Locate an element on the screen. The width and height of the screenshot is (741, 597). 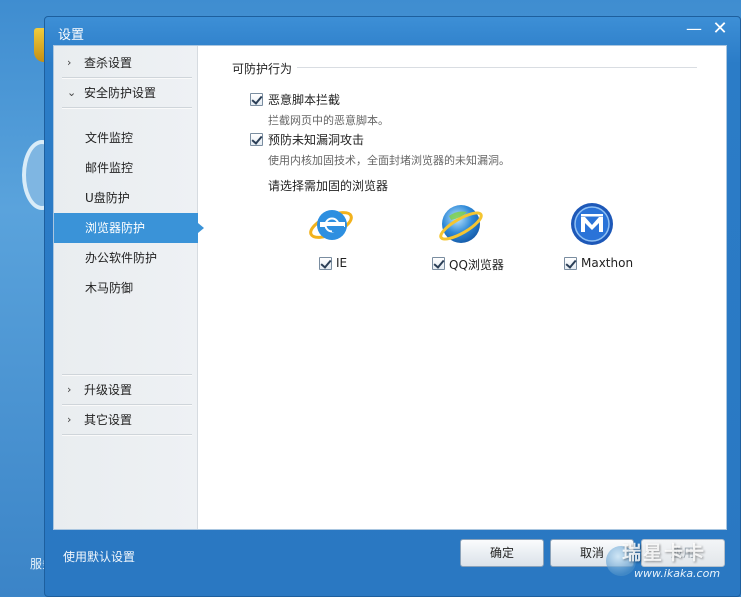
sidebar-group-update: › 升级设置 is located at coordinates (126, 390).